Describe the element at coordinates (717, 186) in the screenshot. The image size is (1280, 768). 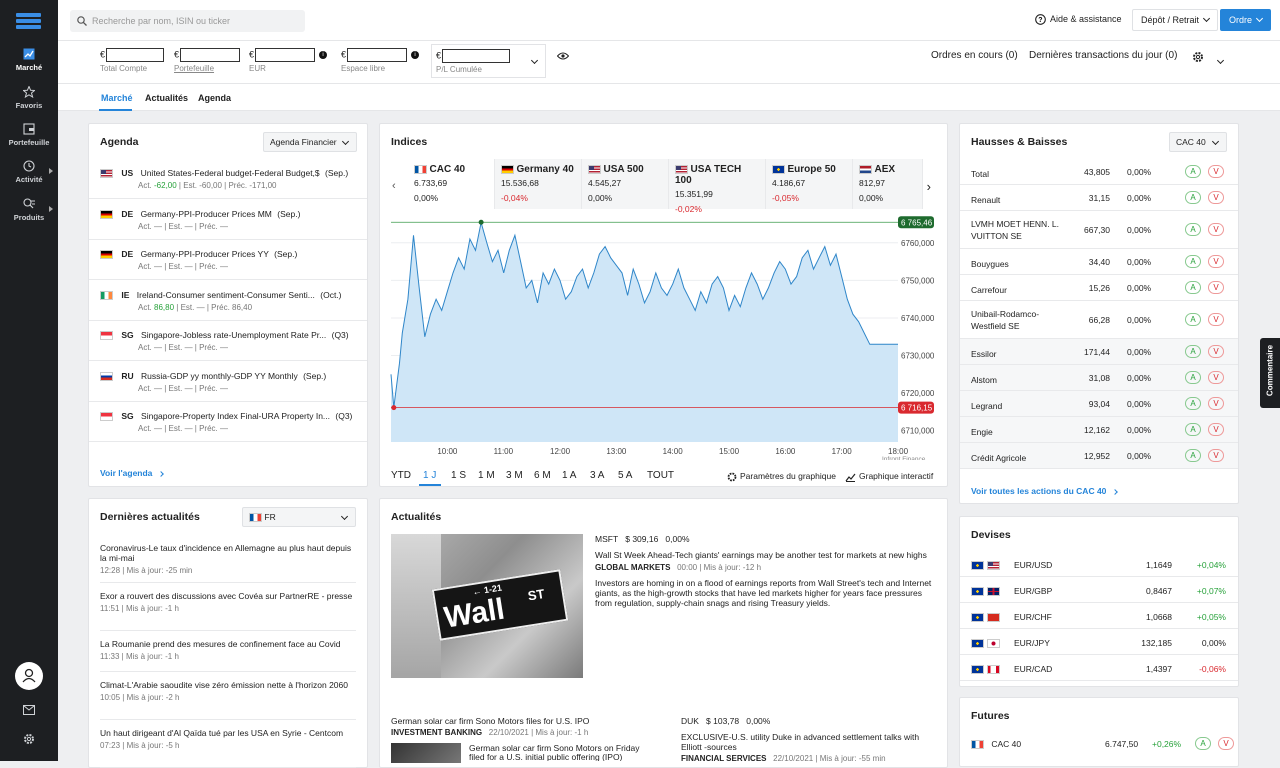
I see `index-tab: USA TECH 100 15.351,99 -0,02%` at that location.